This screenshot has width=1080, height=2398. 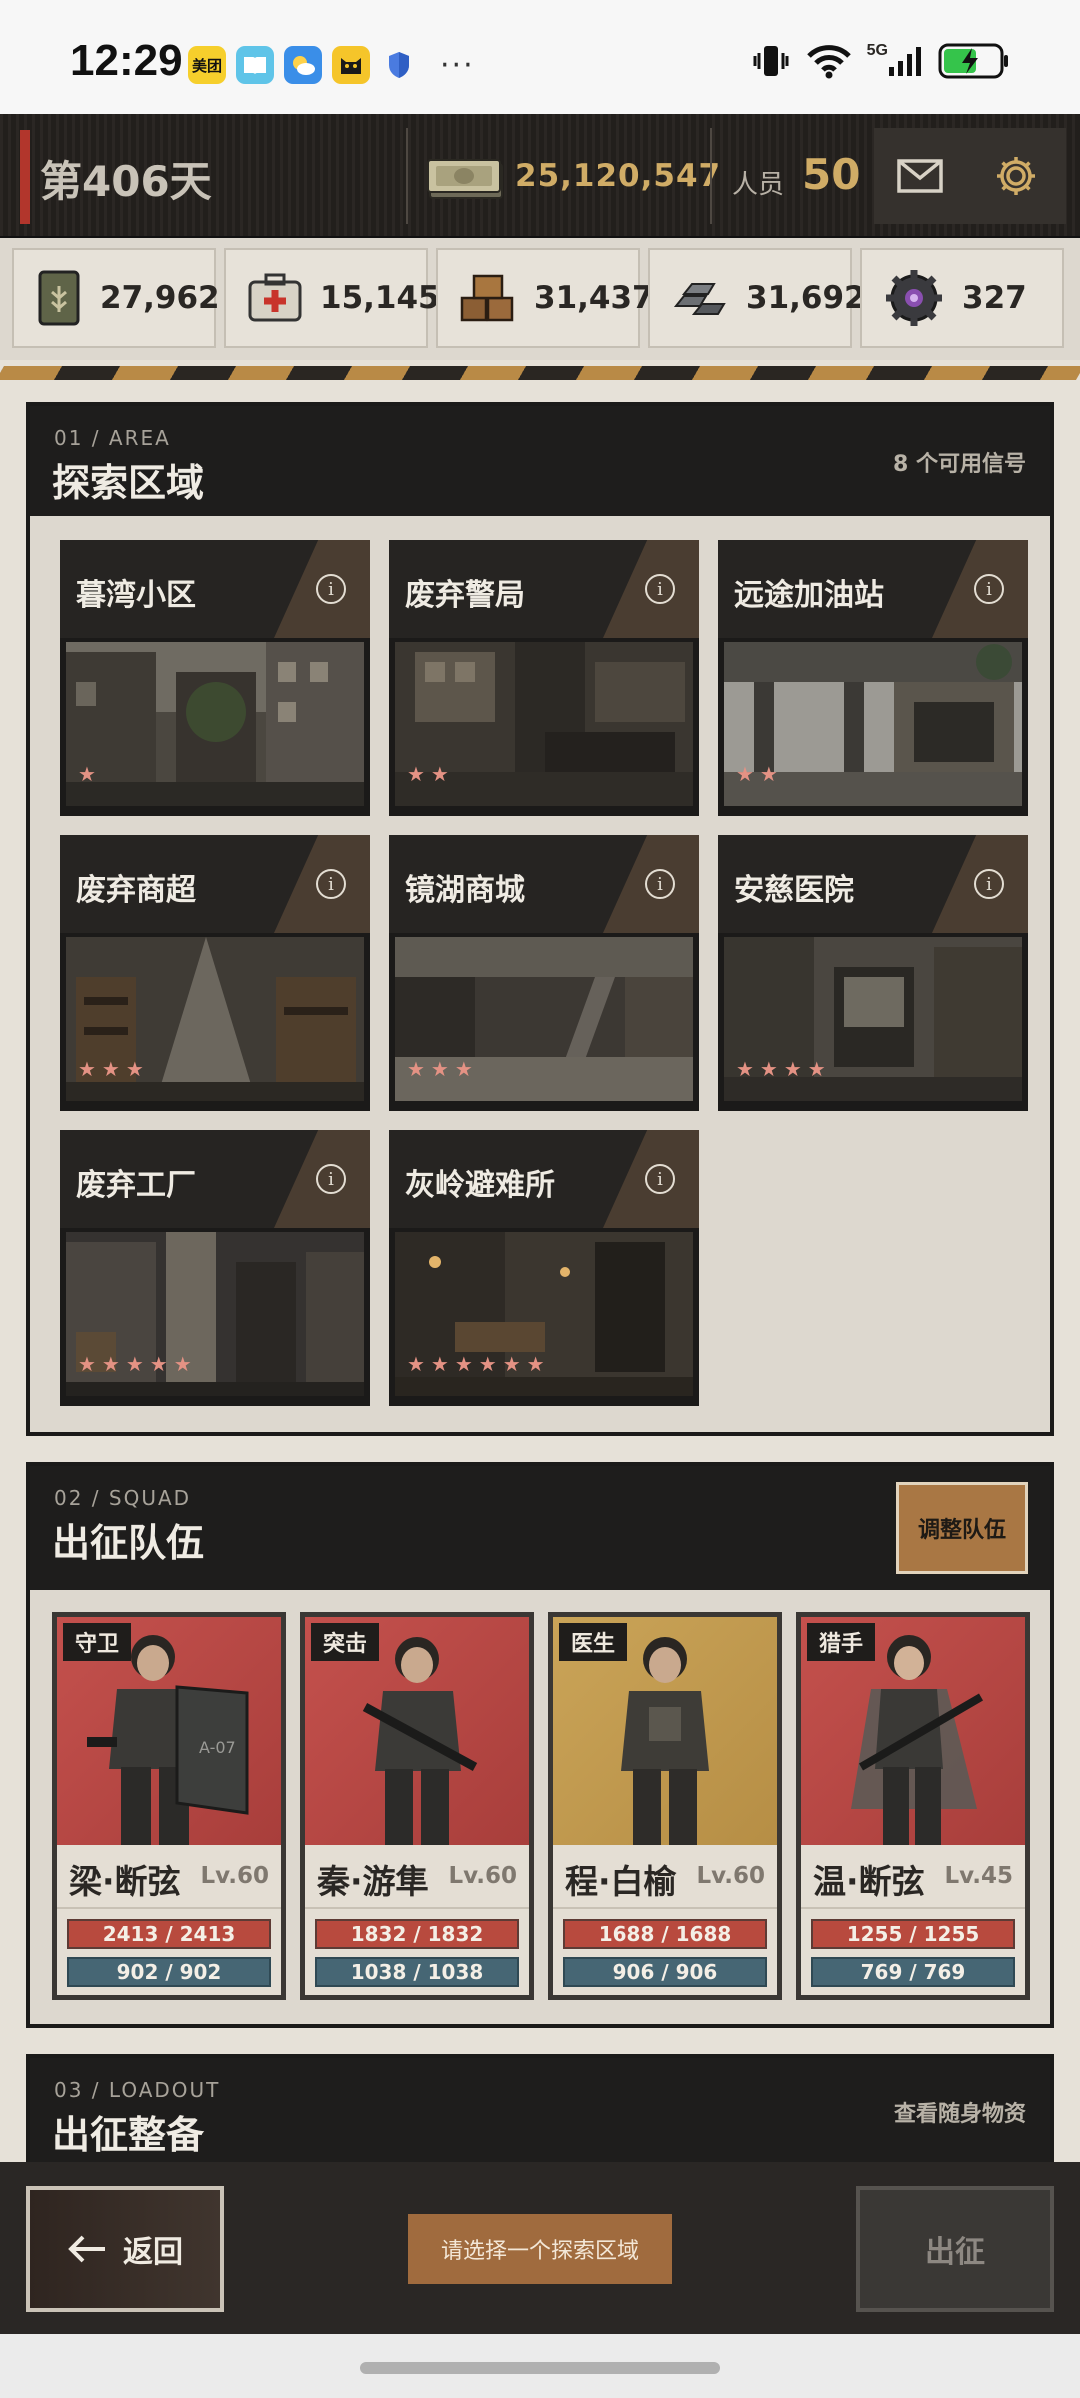 I want to click on squad-panel-header: 02 / SQUAD 出征队伍 调整队伍, so click(x=540, y=1528).